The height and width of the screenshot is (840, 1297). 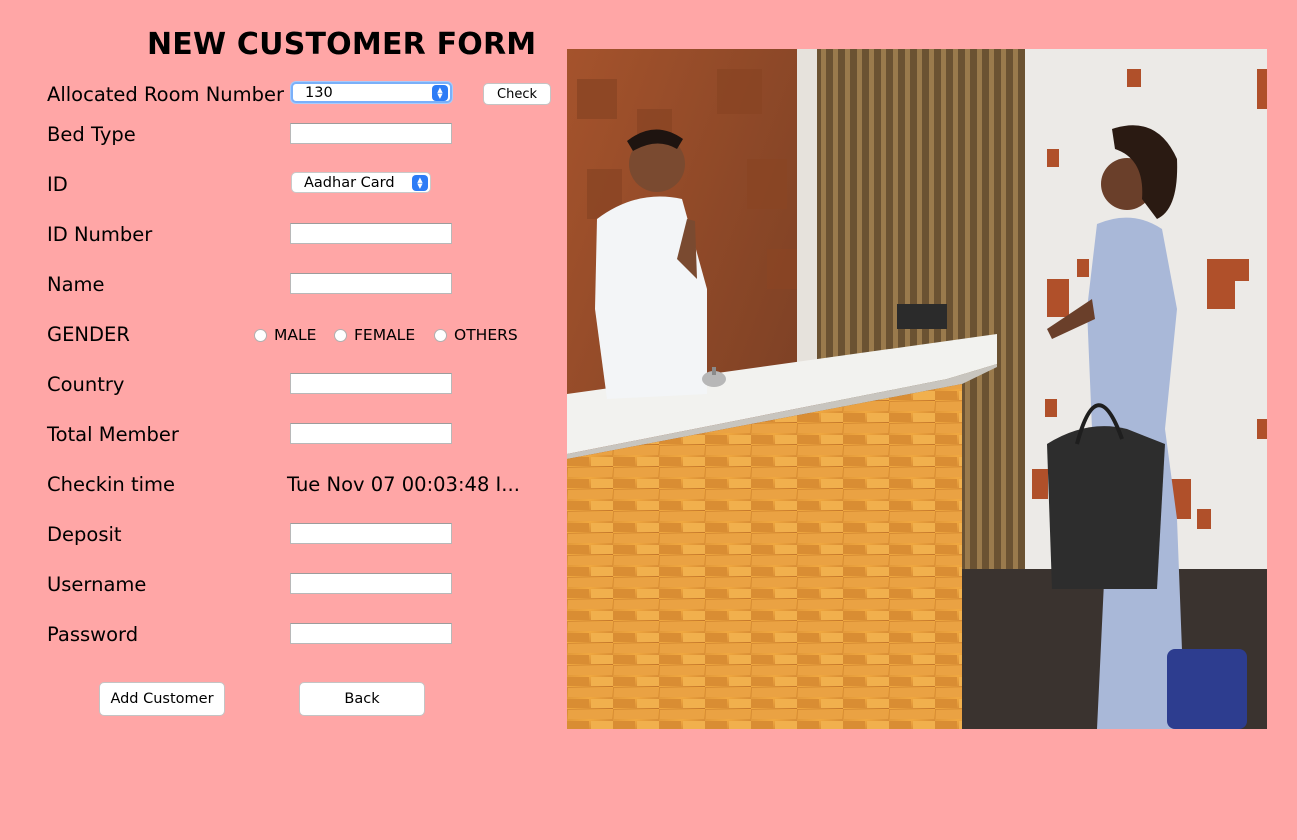 What do you see at coordinates (371, 533) in the screenshot?
I see `deposit-input` at bounding box center [371, 533].